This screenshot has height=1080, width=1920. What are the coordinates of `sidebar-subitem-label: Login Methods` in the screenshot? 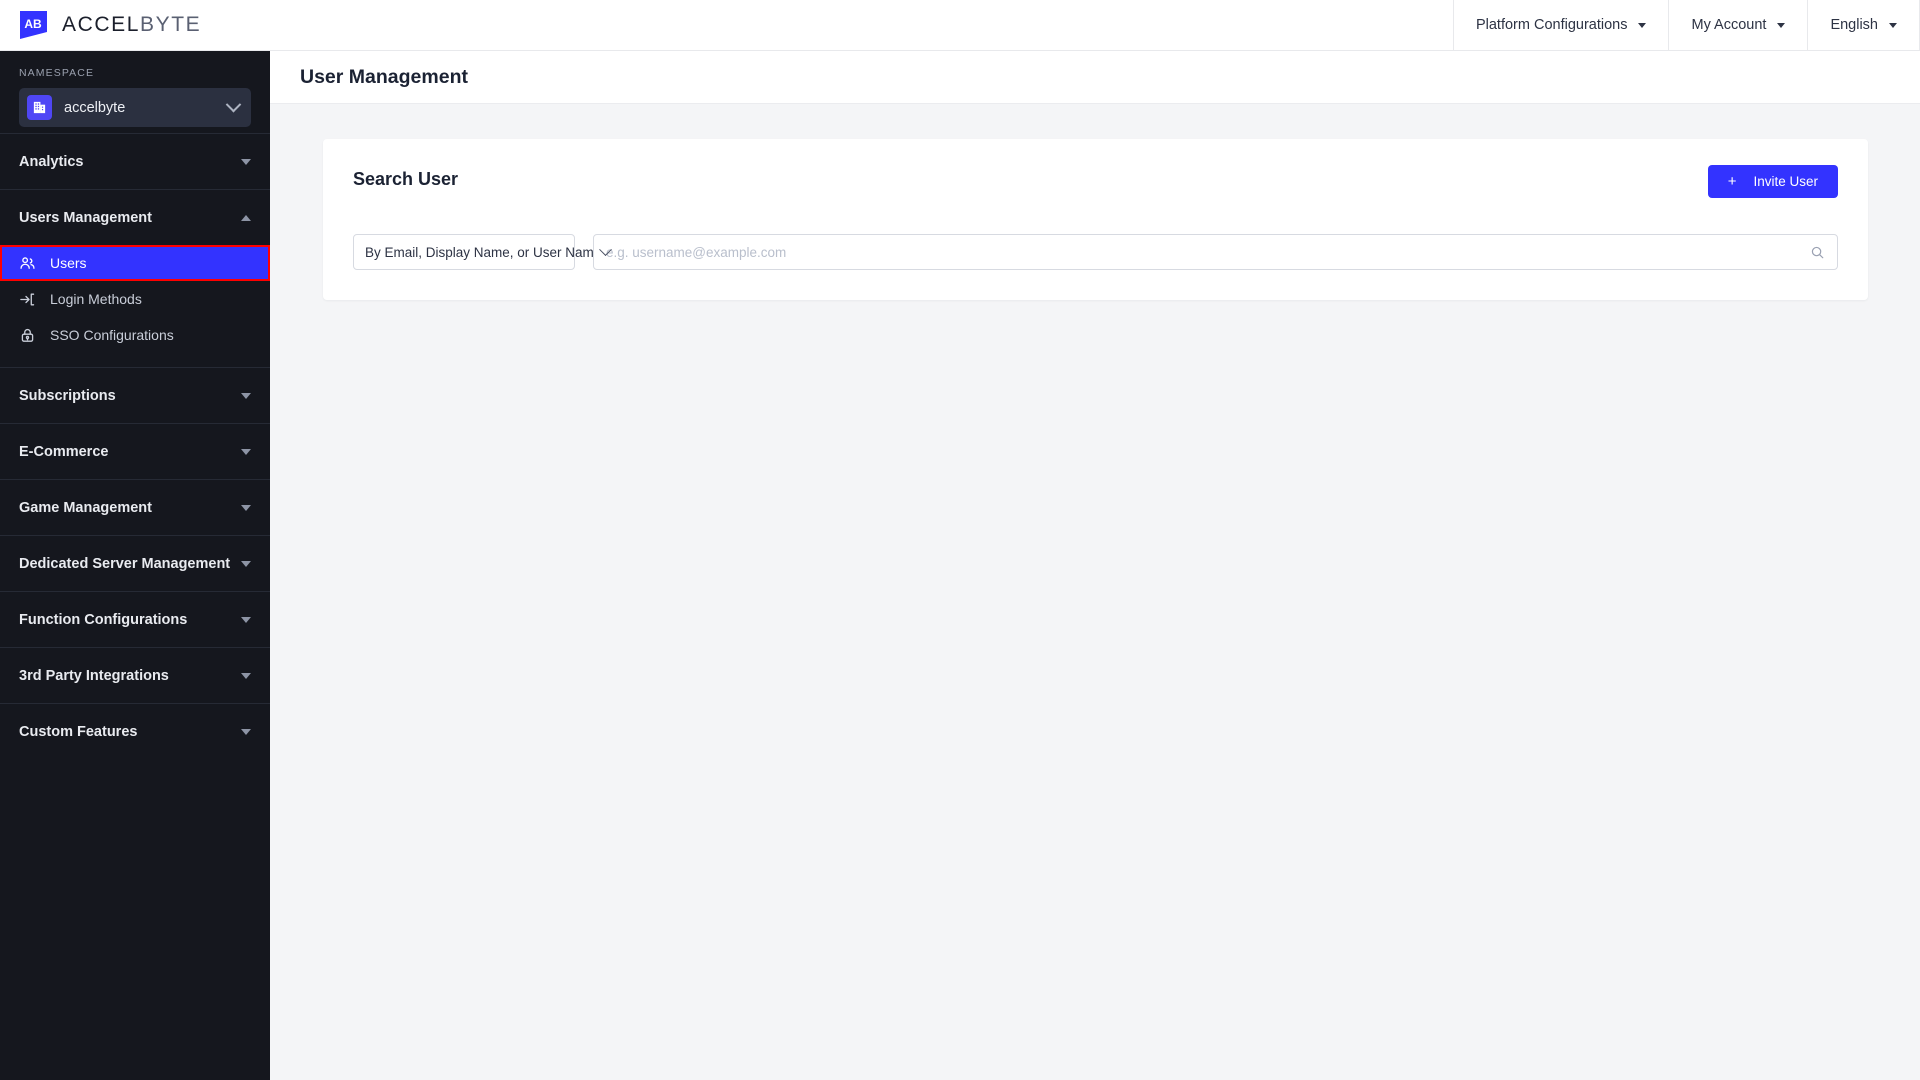 It's located at (96, 299).